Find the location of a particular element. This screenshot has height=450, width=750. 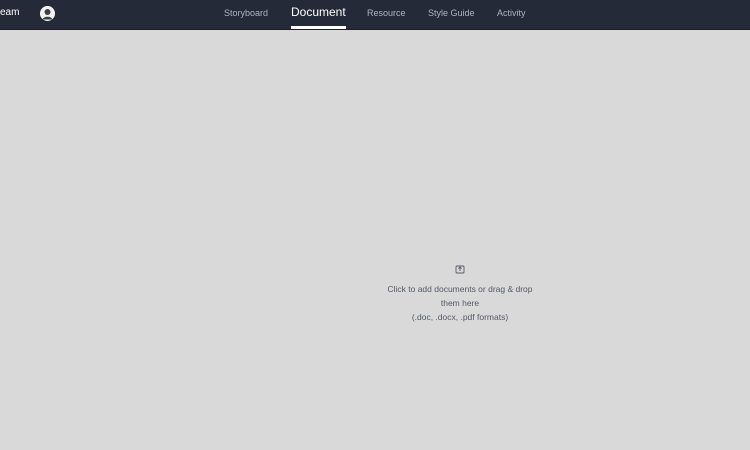

tab-document: Document is located at coordinates (318, 14).